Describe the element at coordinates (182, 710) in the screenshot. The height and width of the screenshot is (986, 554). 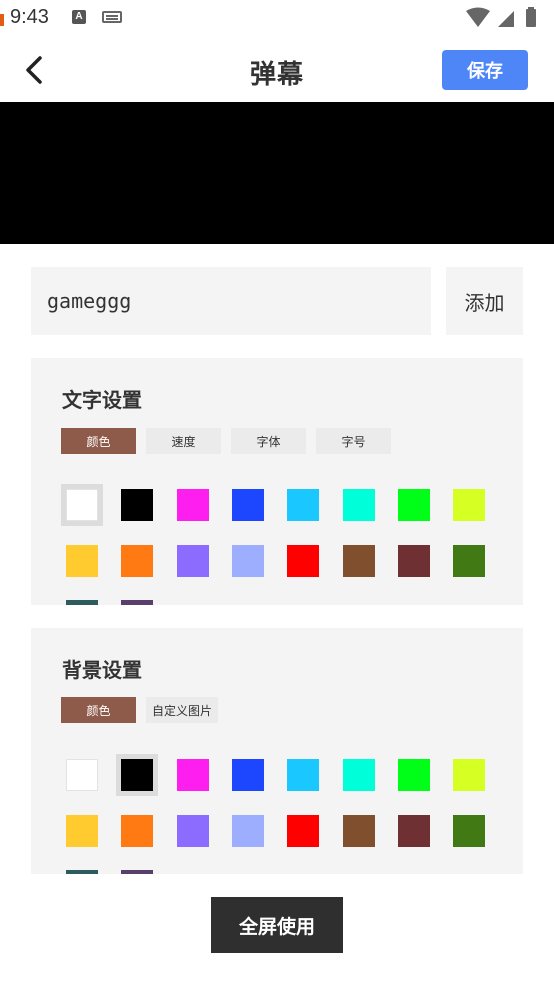
I see `tab-bg-custom-image: 自定义图片` at that location.